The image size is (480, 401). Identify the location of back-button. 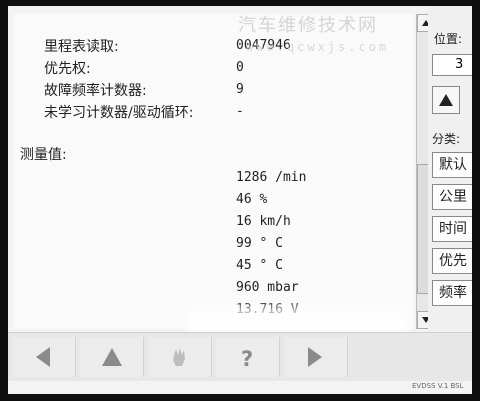
(44, 357).